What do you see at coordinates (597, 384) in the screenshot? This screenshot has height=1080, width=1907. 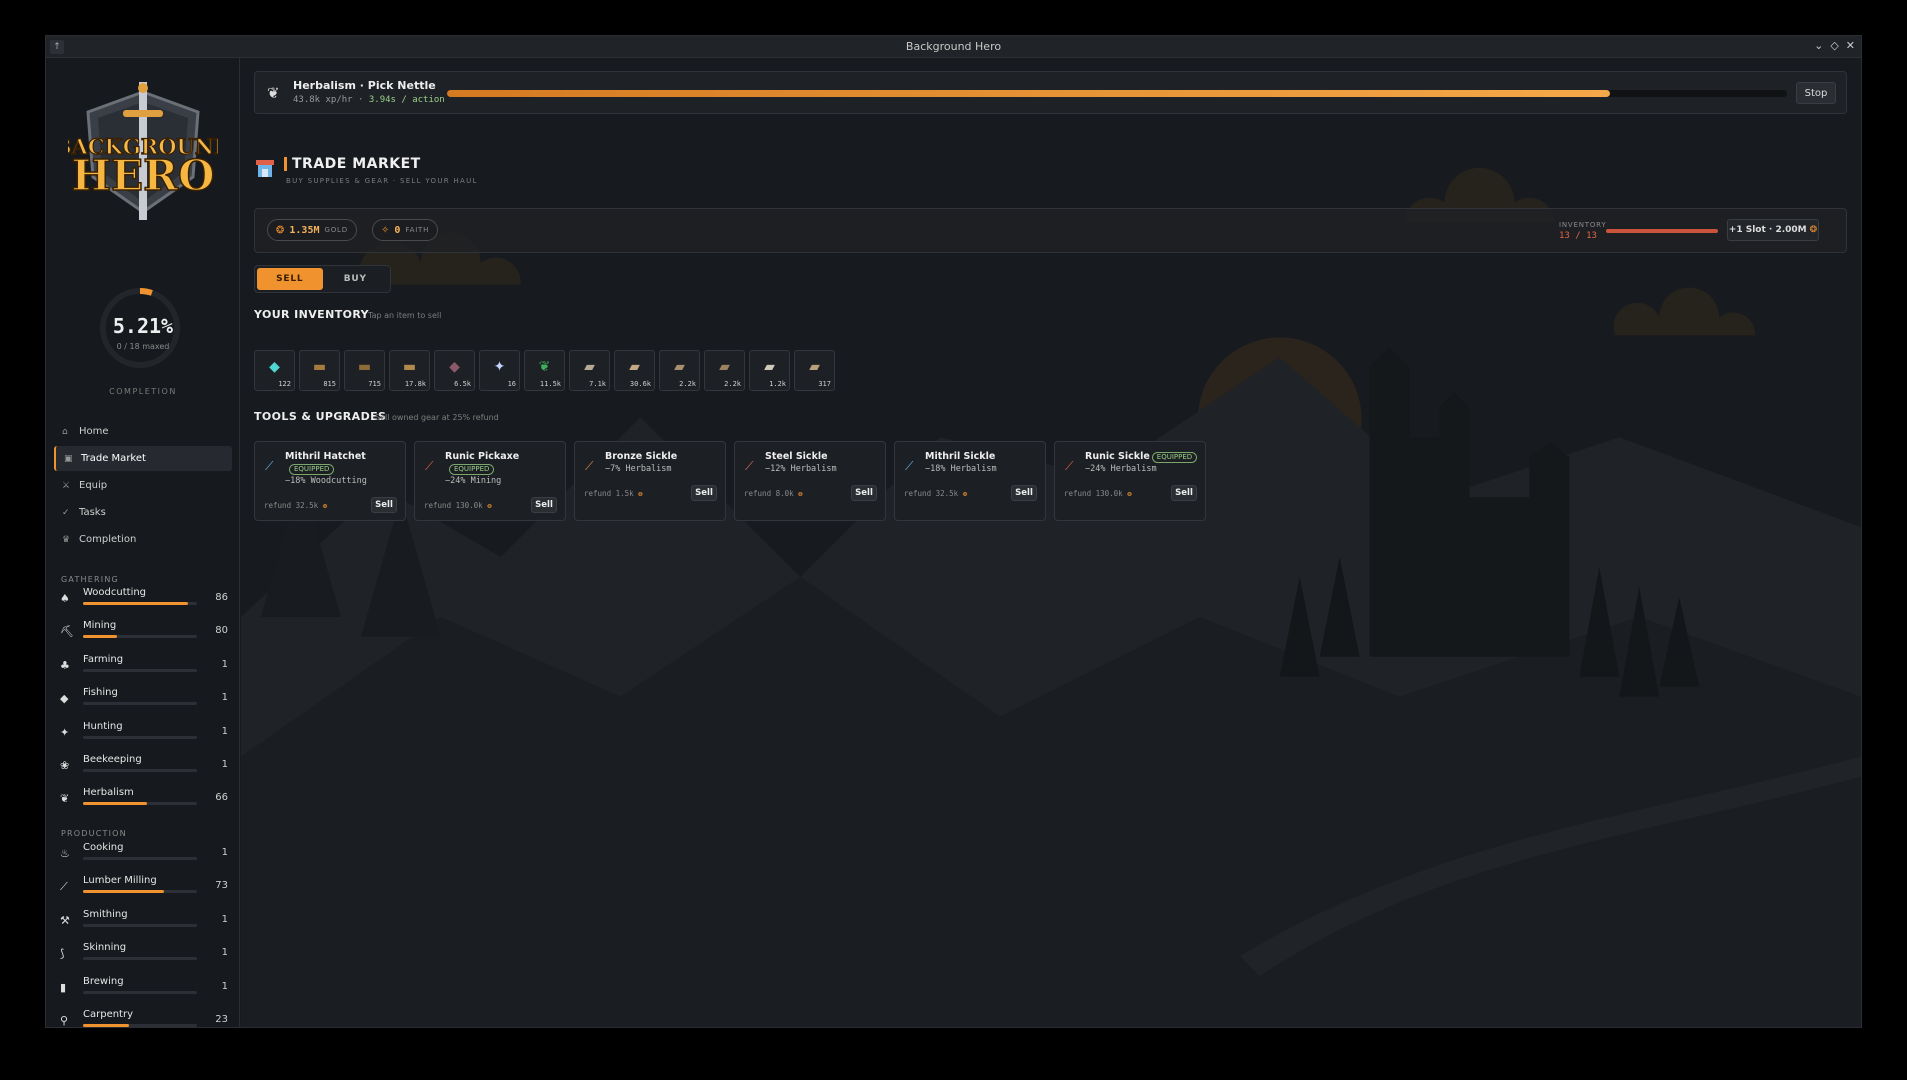 I see `item-quantity: 7.1k` at bounding box center [597, 384].